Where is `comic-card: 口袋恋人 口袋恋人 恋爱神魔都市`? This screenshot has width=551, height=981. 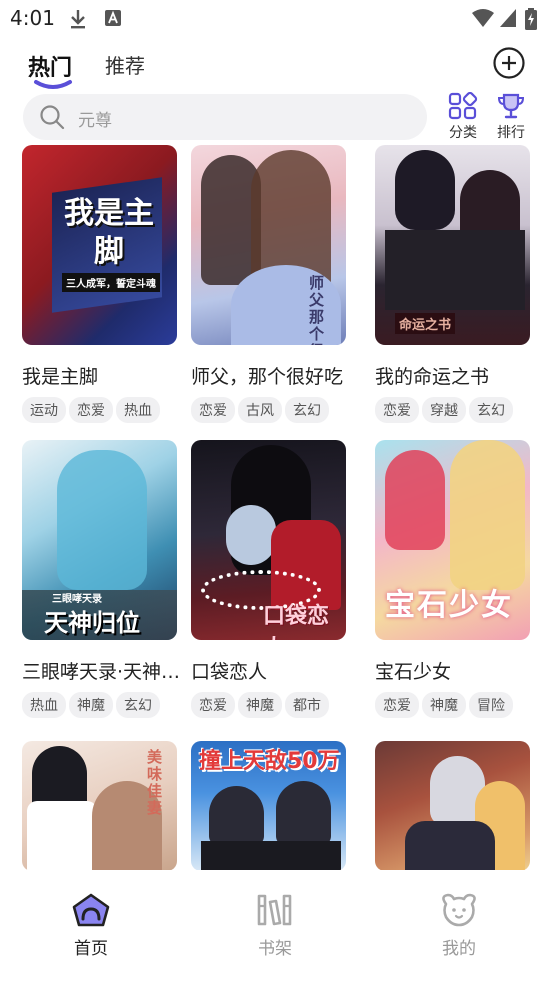
comic-card: 口袋恋人 口袋恋人 恋爱神魔都市 is located at coordinates (276, 579).